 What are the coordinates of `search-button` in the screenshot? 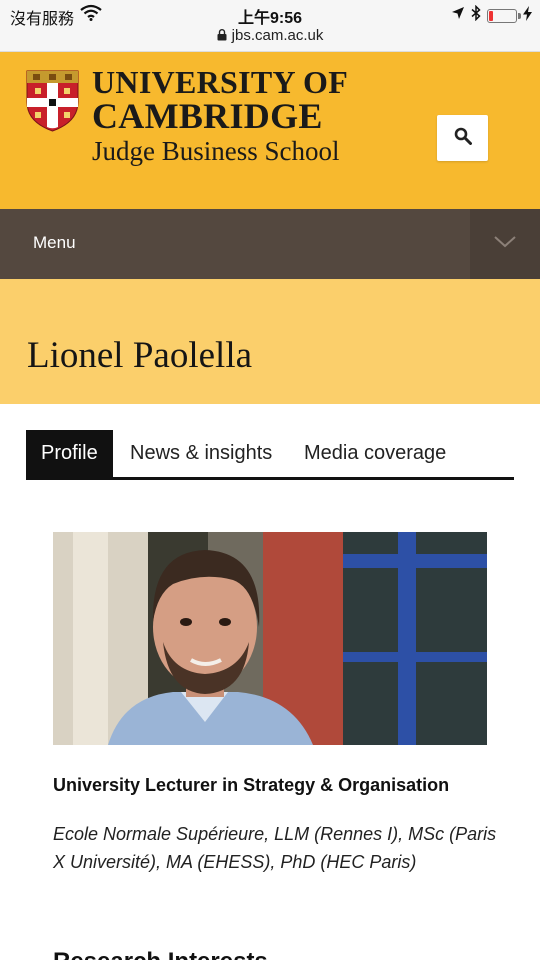 It's located at (462, 138).